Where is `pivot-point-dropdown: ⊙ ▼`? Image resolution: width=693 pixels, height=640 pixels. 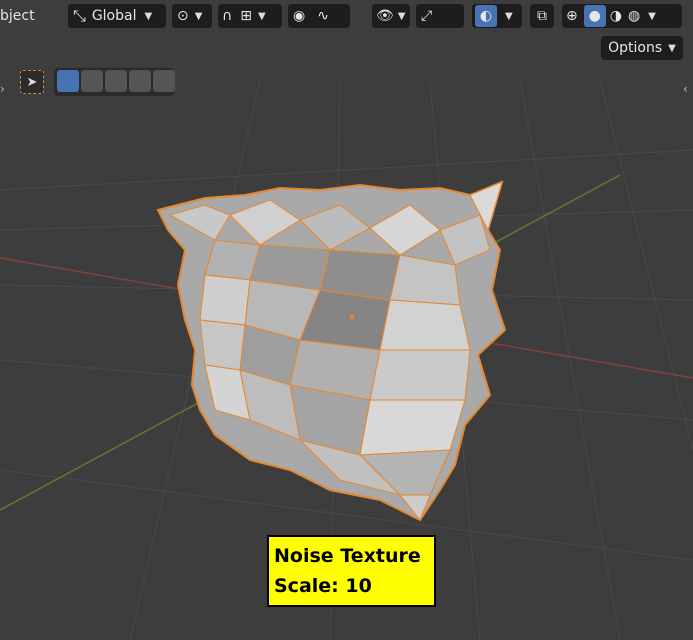 pivot-point-dropdown: ⊙ ▼ is located at coordinates (192, 16).